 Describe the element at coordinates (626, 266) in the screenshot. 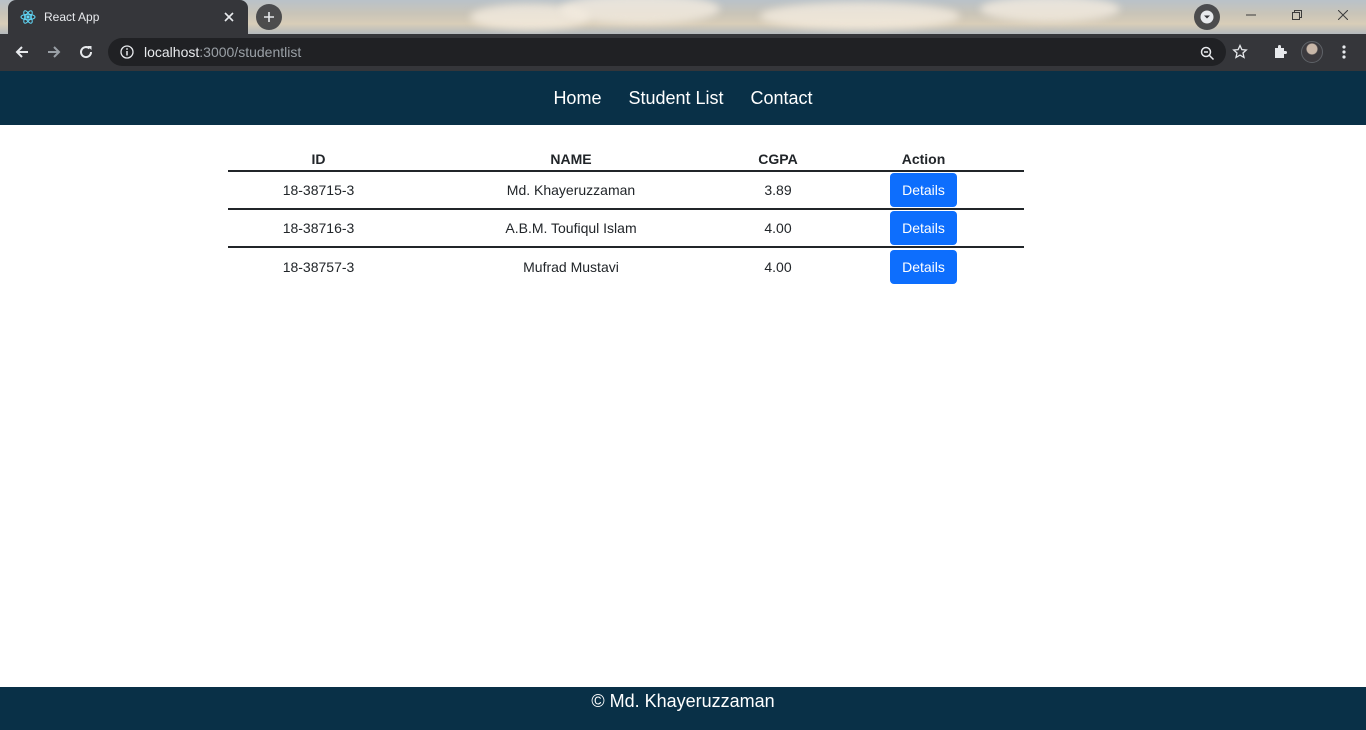

I see `table-row: 18-38757-3 Mufrad Mustavi 4.00 Details` at that location.